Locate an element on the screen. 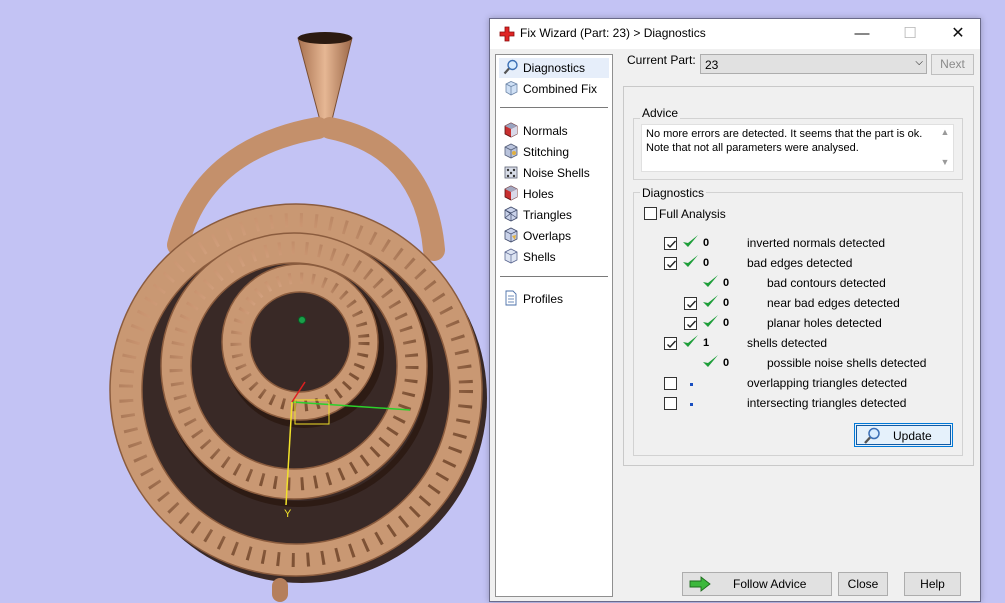 This screenshot has height=603, width=1005. window-title: Fix Wizard (Part: 23) > Diagnostics is located at coordinates (613, 33).